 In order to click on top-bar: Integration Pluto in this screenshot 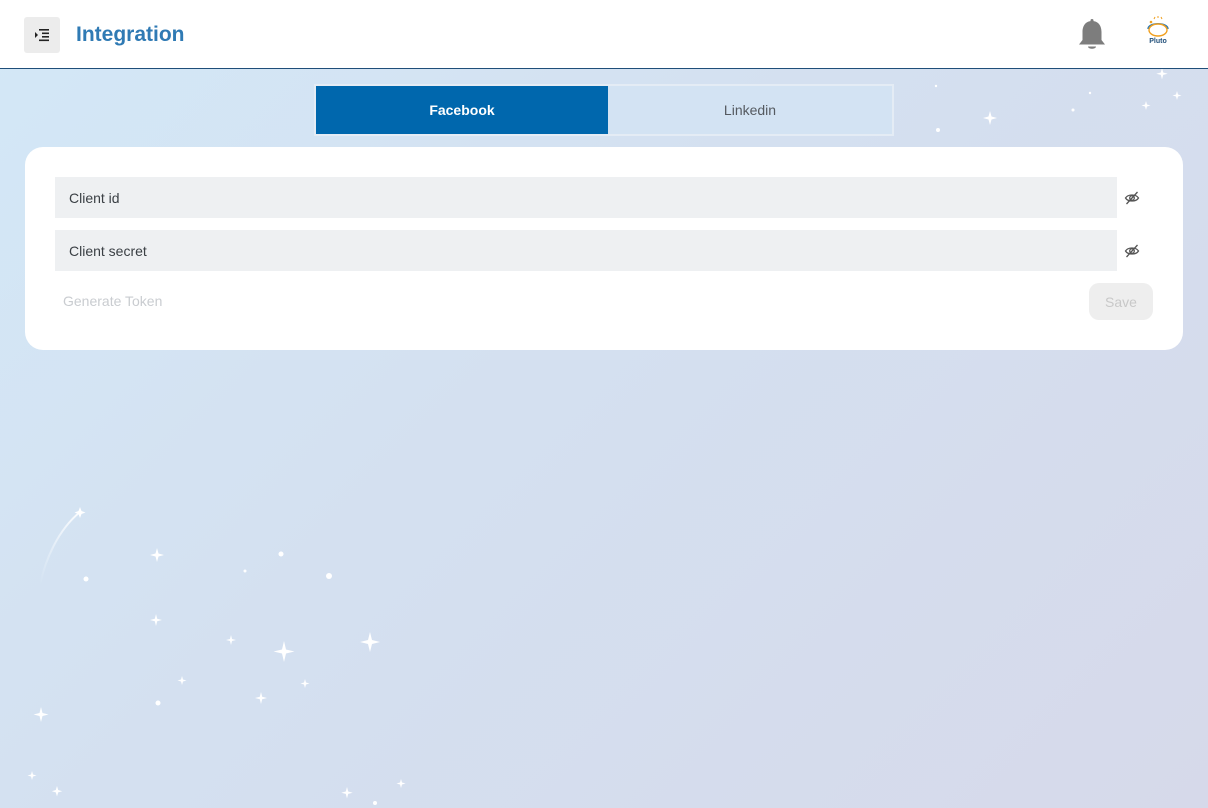, I will do `click(604, 34)`.